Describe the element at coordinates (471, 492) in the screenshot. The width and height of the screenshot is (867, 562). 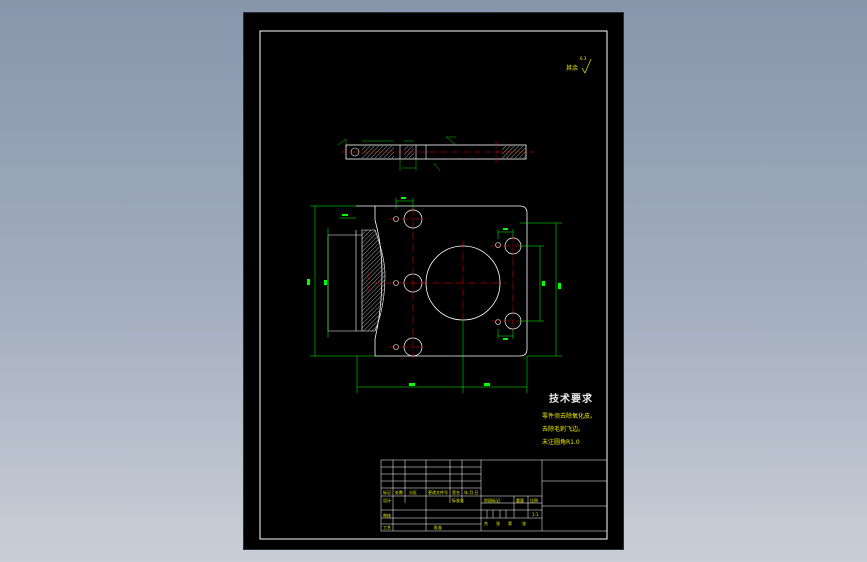
I see `tb-date: 年.月.日` at that location.